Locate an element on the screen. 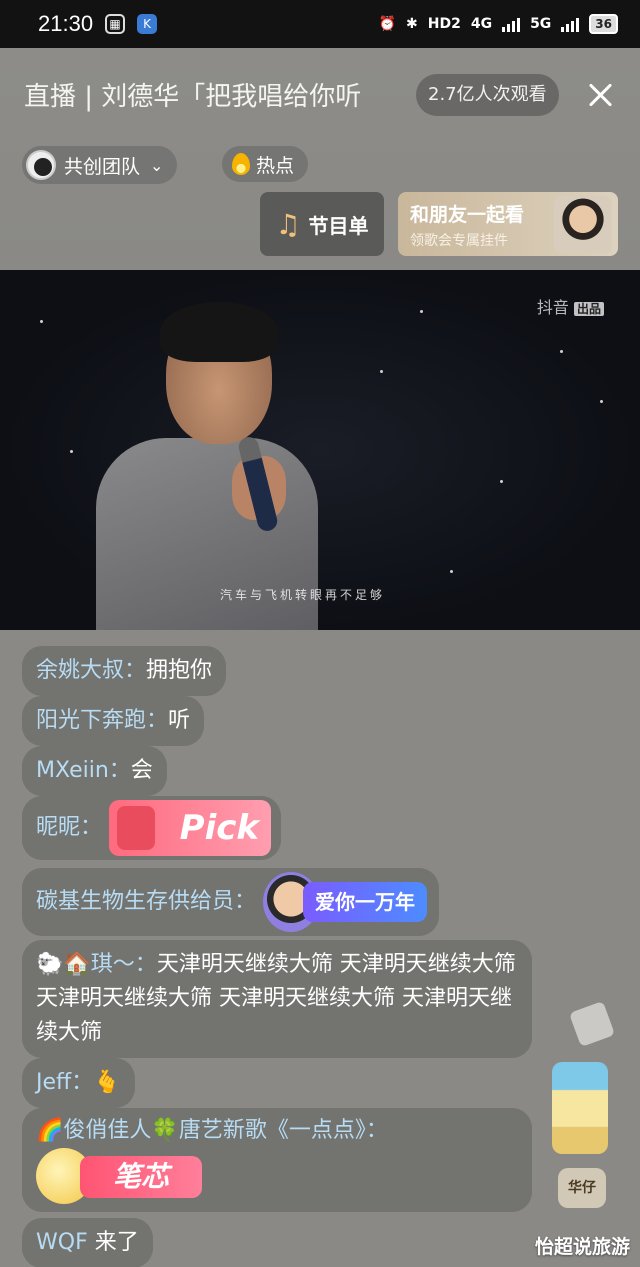 The width and height of the screenshot is (640, 1267). comment-item: 阳光下奔跑：听 is located at coordinates (113, 721).